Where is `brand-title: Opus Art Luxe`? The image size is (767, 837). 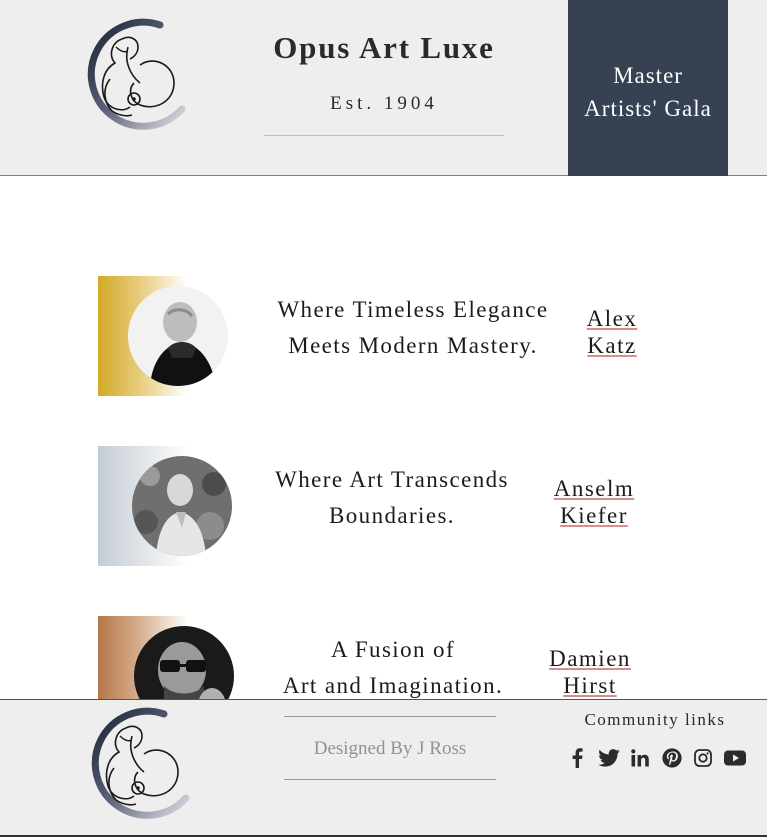 brand-title: Opus Art Luxe is located at coordinates (384, 47).